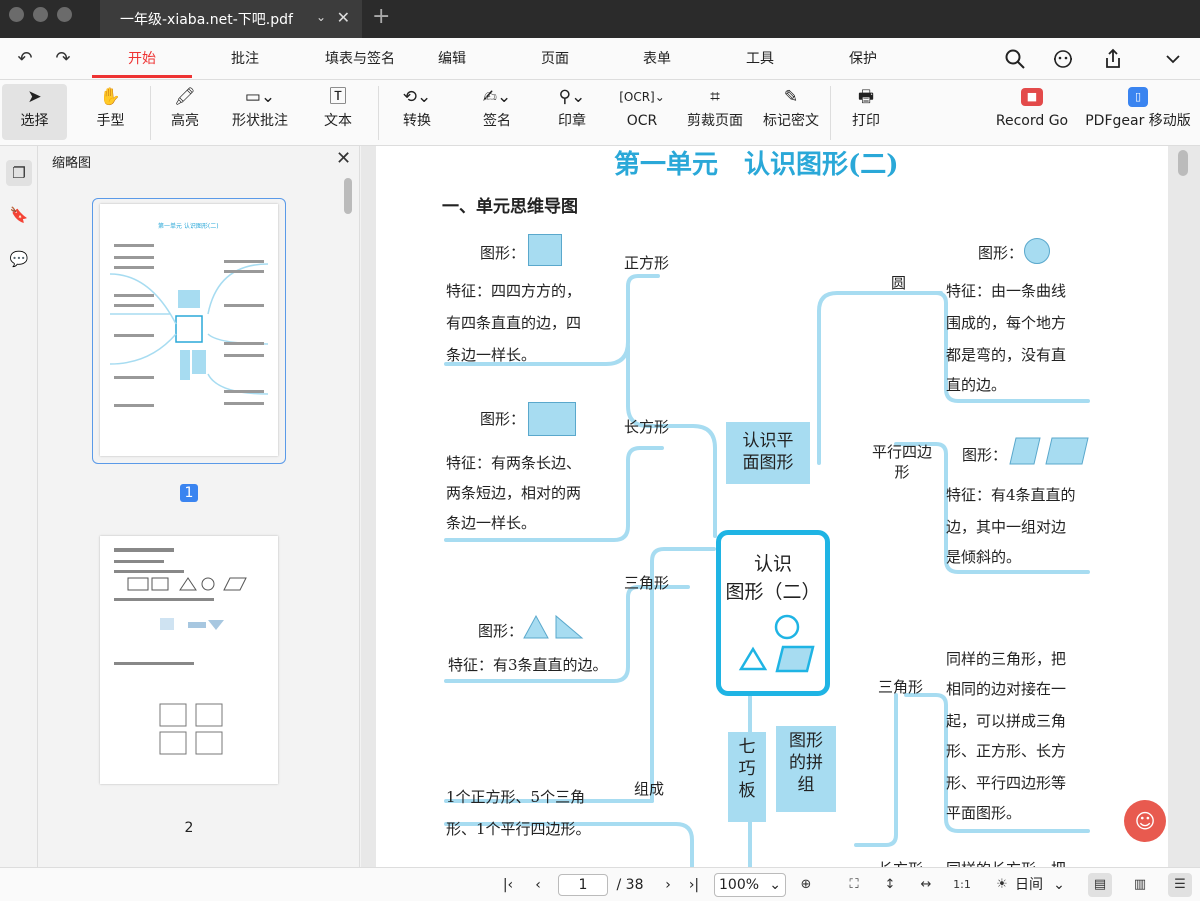  What do you see at coordinates (452, 59) in the screenshot?
I see `menu-edit: 编辑` at bounding box center [452, 59].